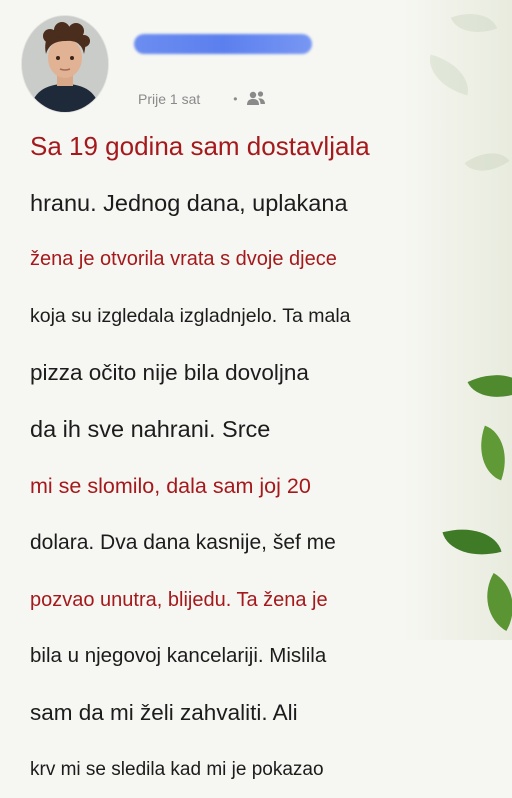  What do you see at coordinates (169, 99) in the screenshot?
I see `post-time: Prije 1 sat` at bounding box center [169, 99].